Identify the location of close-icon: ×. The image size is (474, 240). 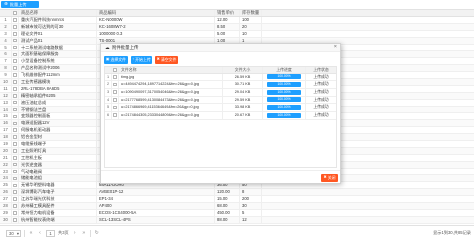
(335, 47).